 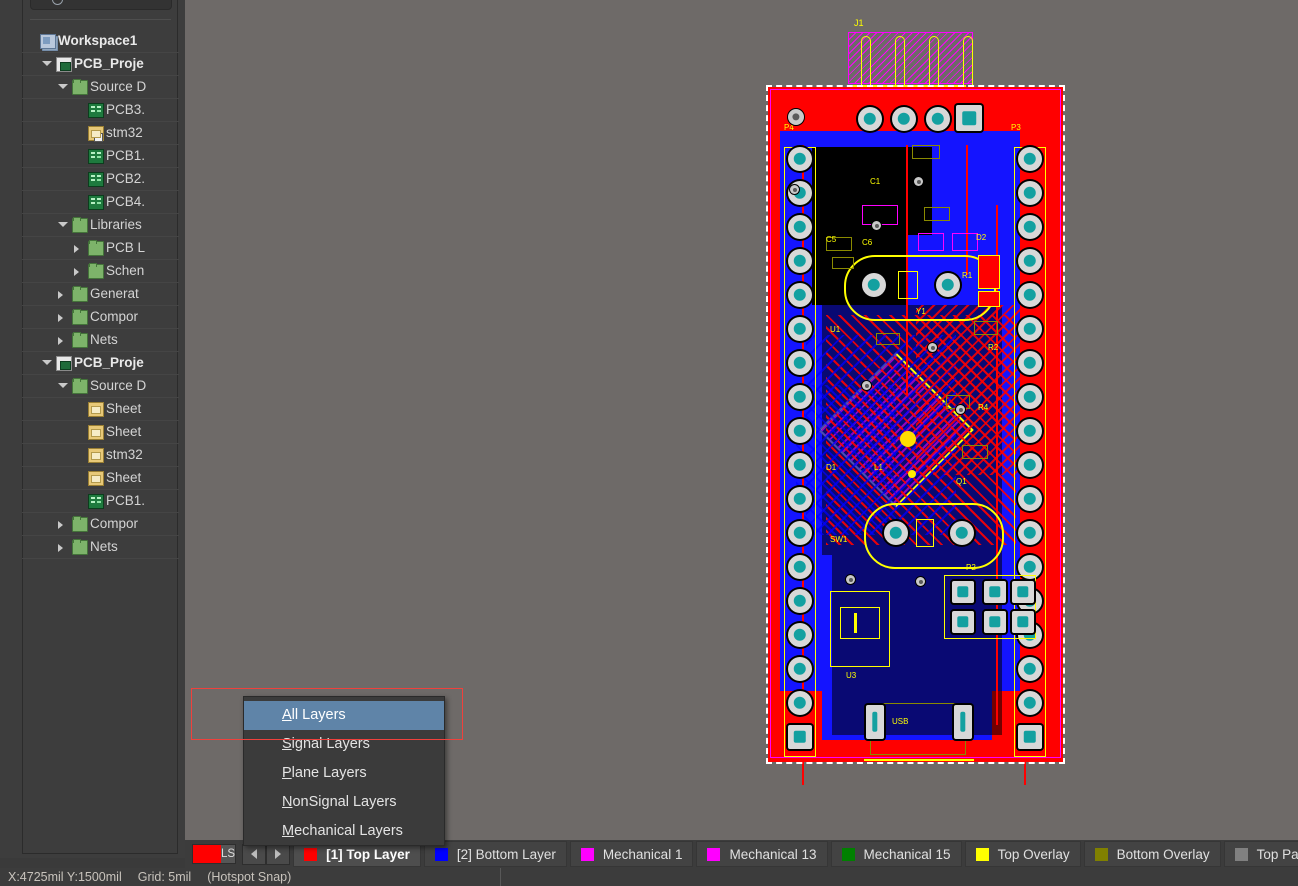 I want to click on layer-tab: Top Paste, so click(x=1260, y=854).